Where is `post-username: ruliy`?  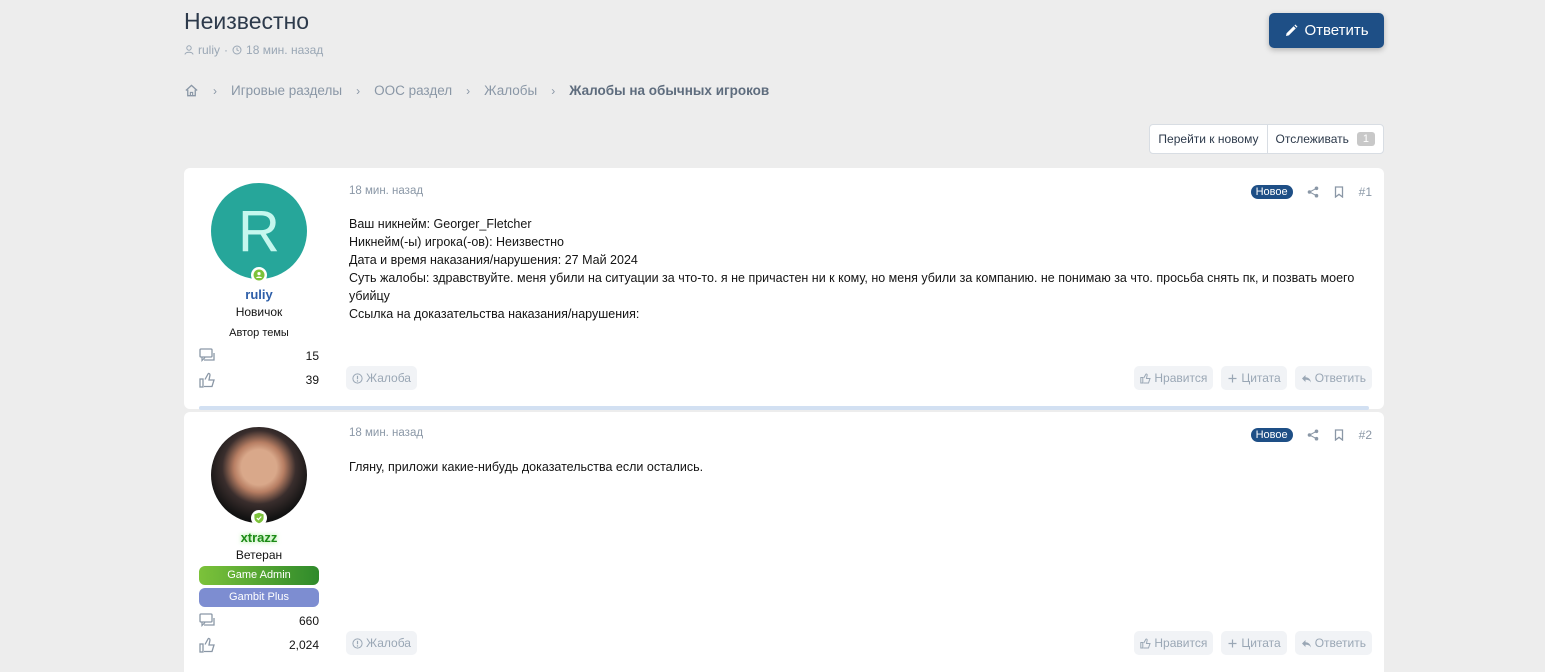
post-username: ruliy is located at coordinates (259, 294).